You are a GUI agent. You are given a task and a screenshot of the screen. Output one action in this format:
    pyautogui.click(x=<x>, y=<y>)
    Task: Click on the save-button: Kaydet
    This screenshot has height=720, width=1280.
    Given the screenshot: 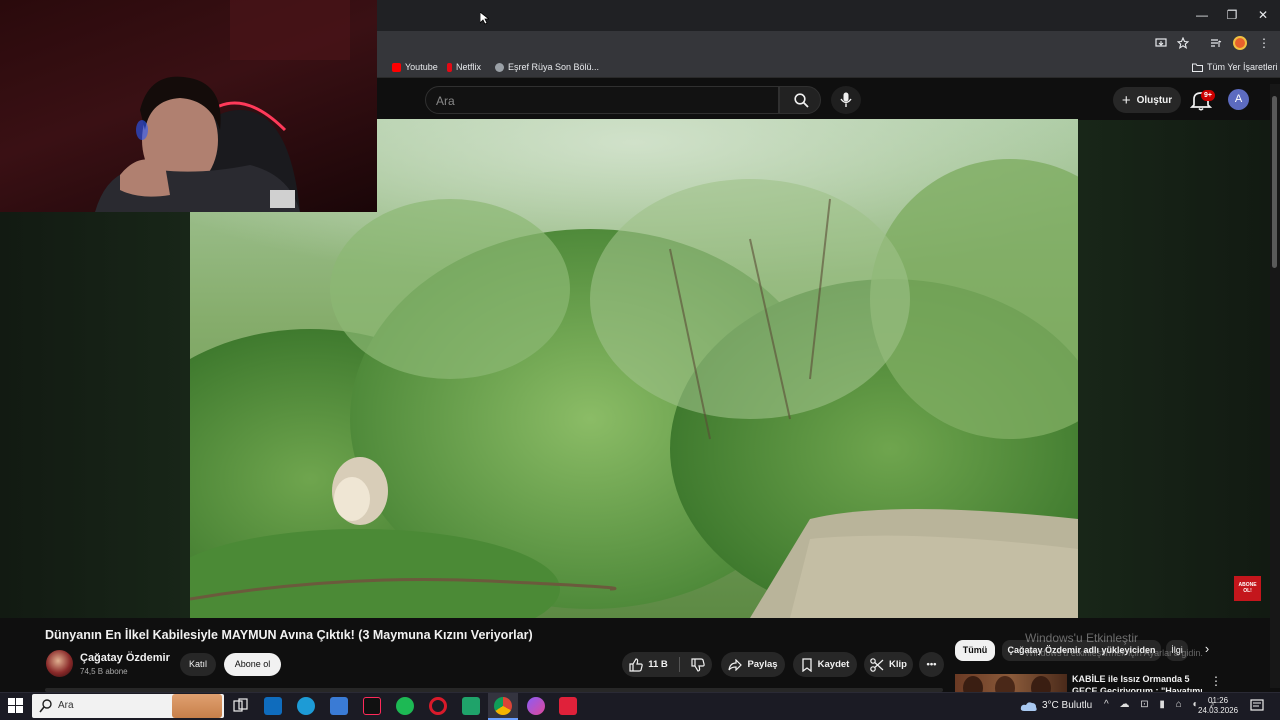 What is the action you would take?
    pyautogui.click(x=825, y=664)
    